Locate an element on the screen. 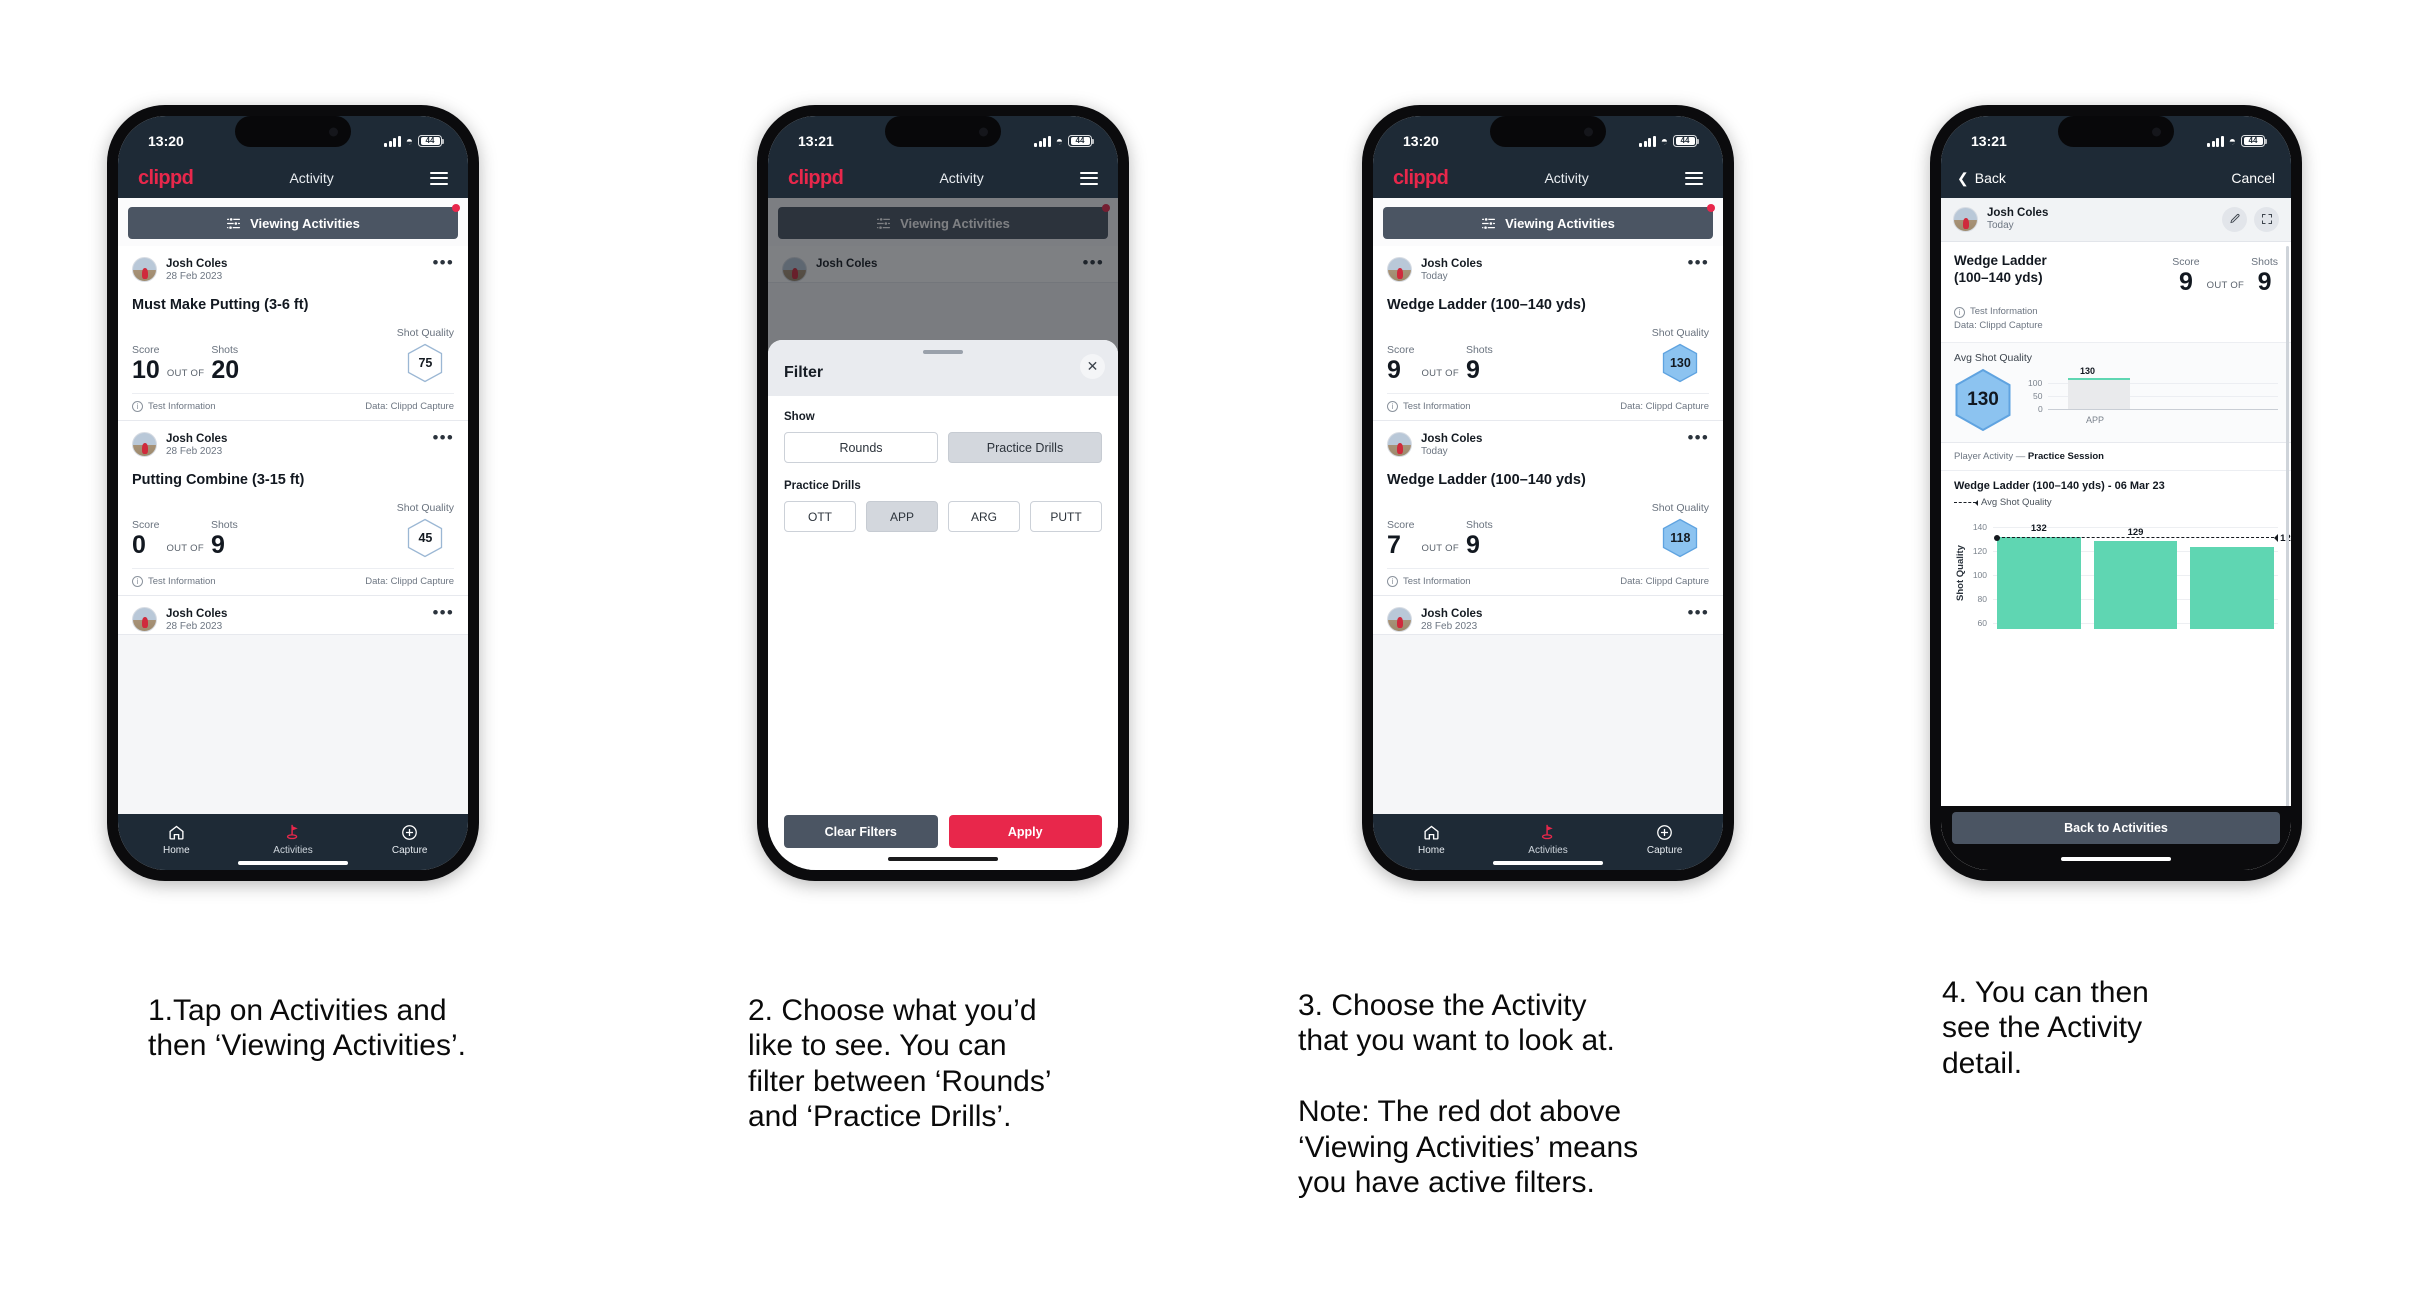 The height and width of the screenshot is (1303, 2423). viewing-activities-label: Viewing Activities is located at coordinates (1560, 223).